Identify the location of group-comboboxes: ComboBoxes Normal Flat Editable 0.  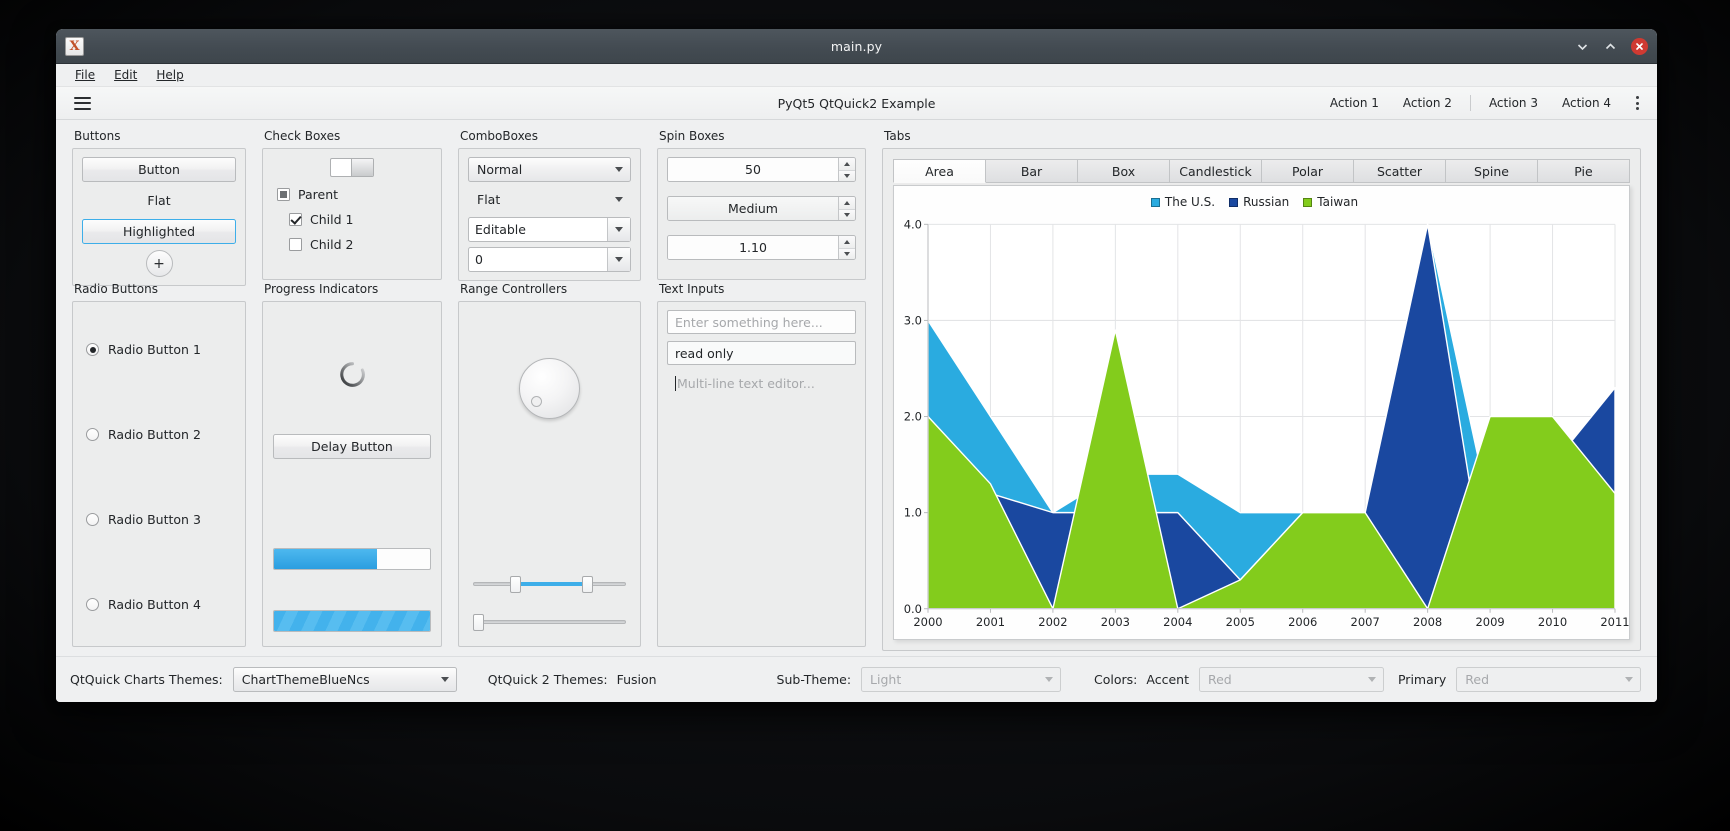
(549, 204).